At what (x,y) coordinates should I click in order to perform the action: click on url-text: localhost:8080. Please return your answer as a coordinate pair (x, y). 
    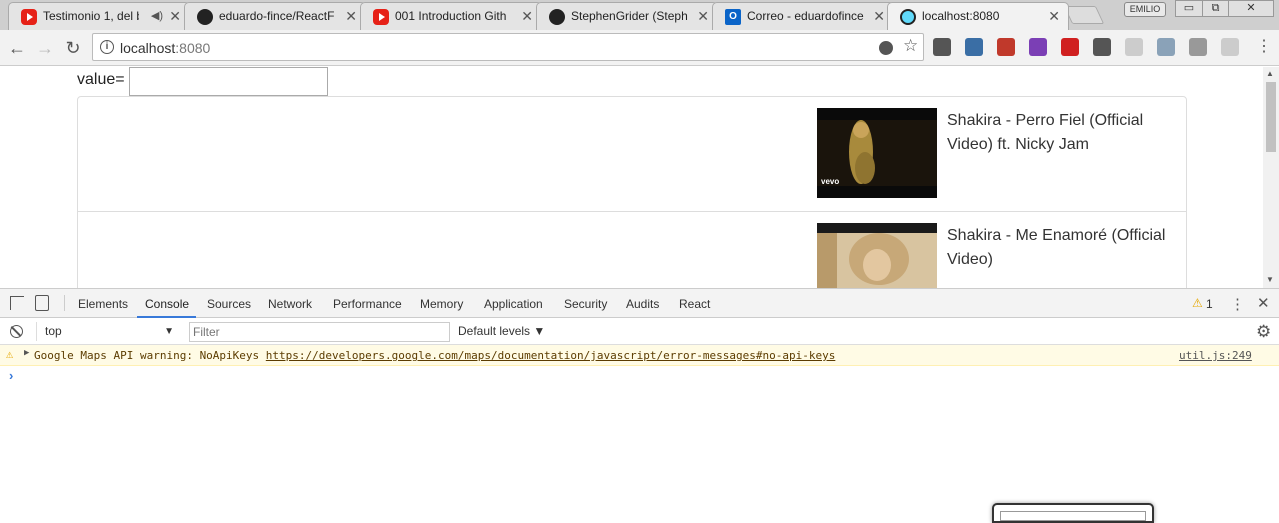
    Looking at the image, I should click on (165, 48).